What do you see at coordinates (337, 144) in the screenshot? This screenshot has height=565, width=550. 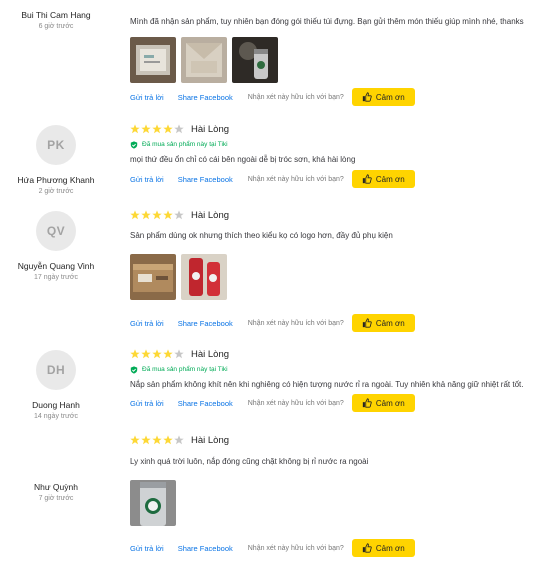 I see `verified-purchase: Đã mua sản phẩm này tại Tiki` at bounding box center [337, 144].